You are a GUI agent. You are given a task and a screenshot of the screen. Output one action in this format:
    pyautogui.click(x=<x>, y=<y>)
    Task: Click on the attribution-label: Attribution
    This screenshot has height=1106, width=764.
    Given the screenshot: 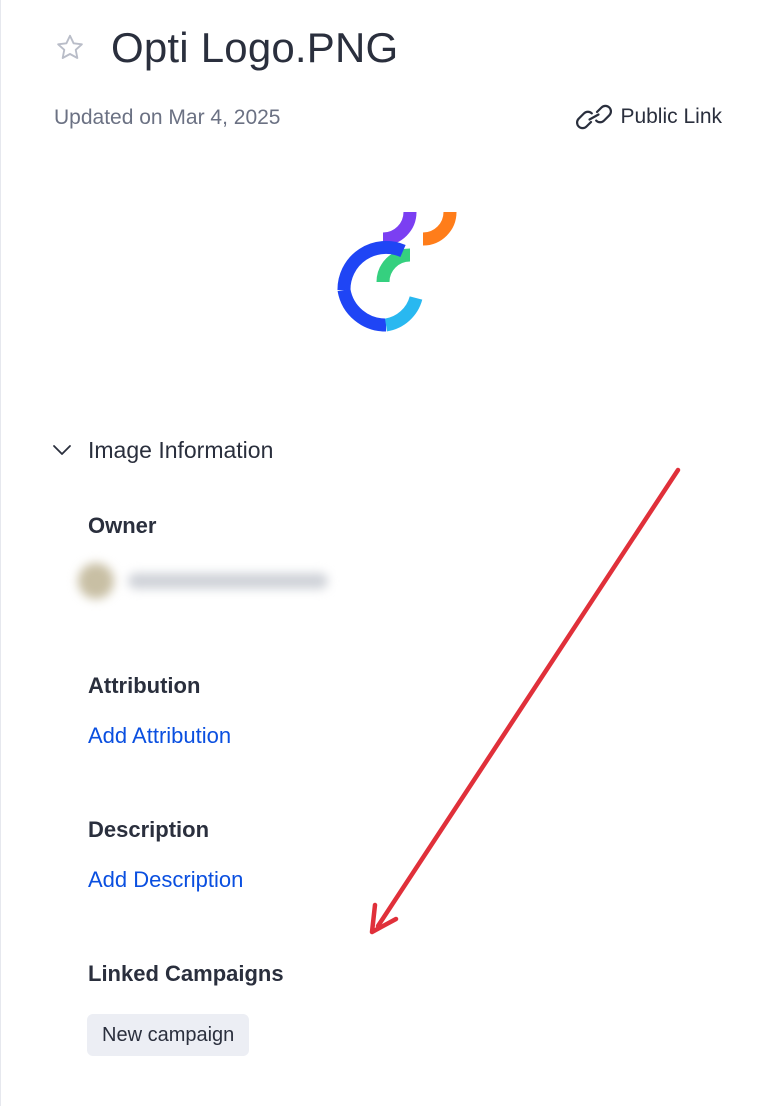 What is the action you would take?
    pyautogui.click(x=144, y=685)
    